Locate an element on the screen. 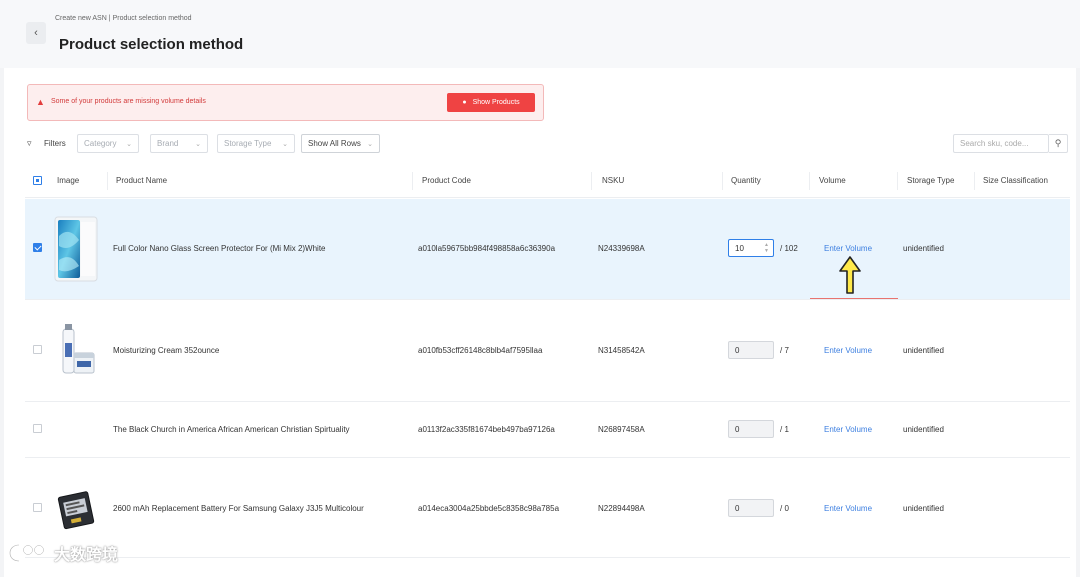  product-image-battery is located at coordinates (77, 510).